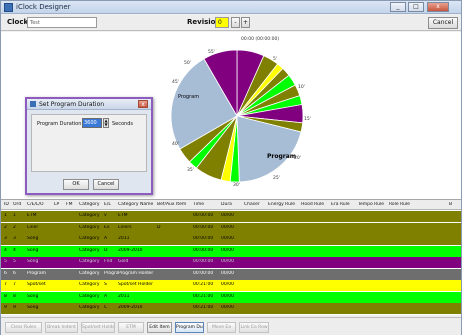 The image size is (462, 335). I want to click on minimize-button: _, so click(398, 7).